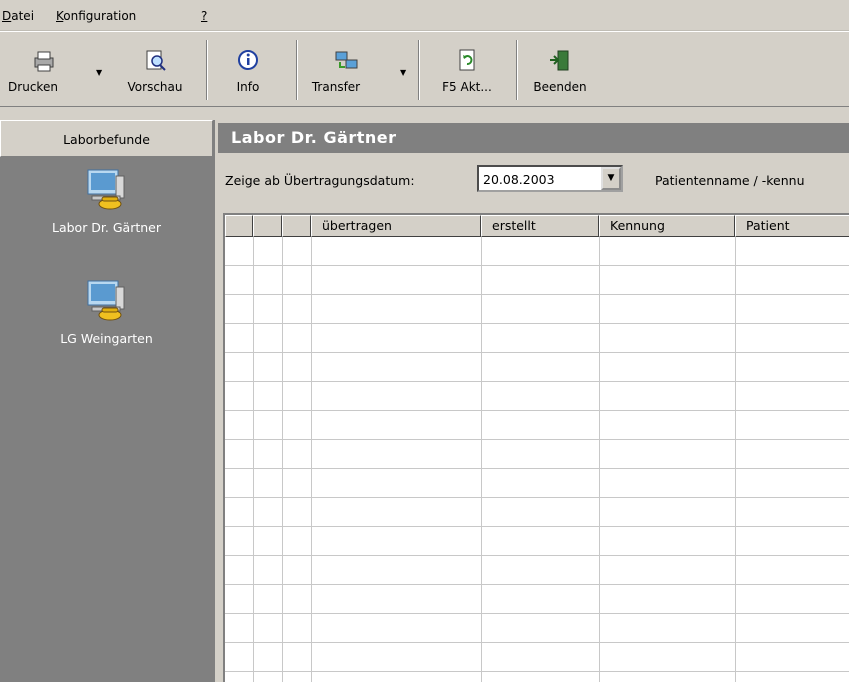 The height and width of the screenshot is (682, 849). I want to click on menu-help: ?, so click(204, 16).